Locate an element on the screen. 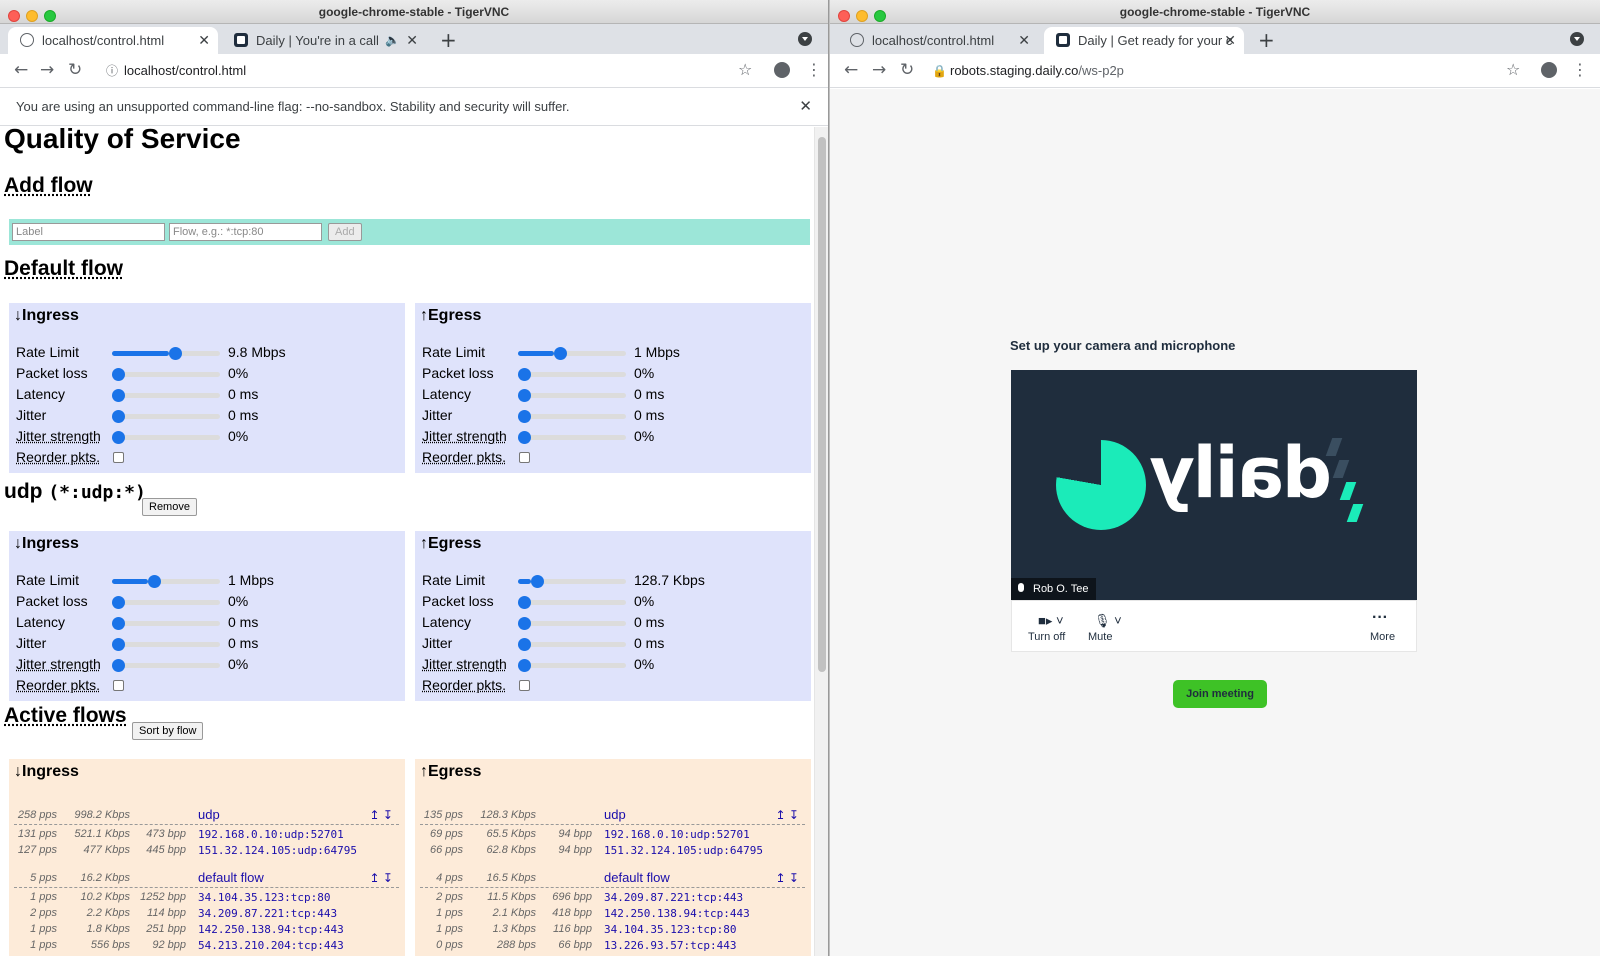 Image resolution: width=1600 pixels, height=956 pixels. tab-daily-call: Daily | You're in a call 🔈 ✕ is located at coordinates (324, 40).